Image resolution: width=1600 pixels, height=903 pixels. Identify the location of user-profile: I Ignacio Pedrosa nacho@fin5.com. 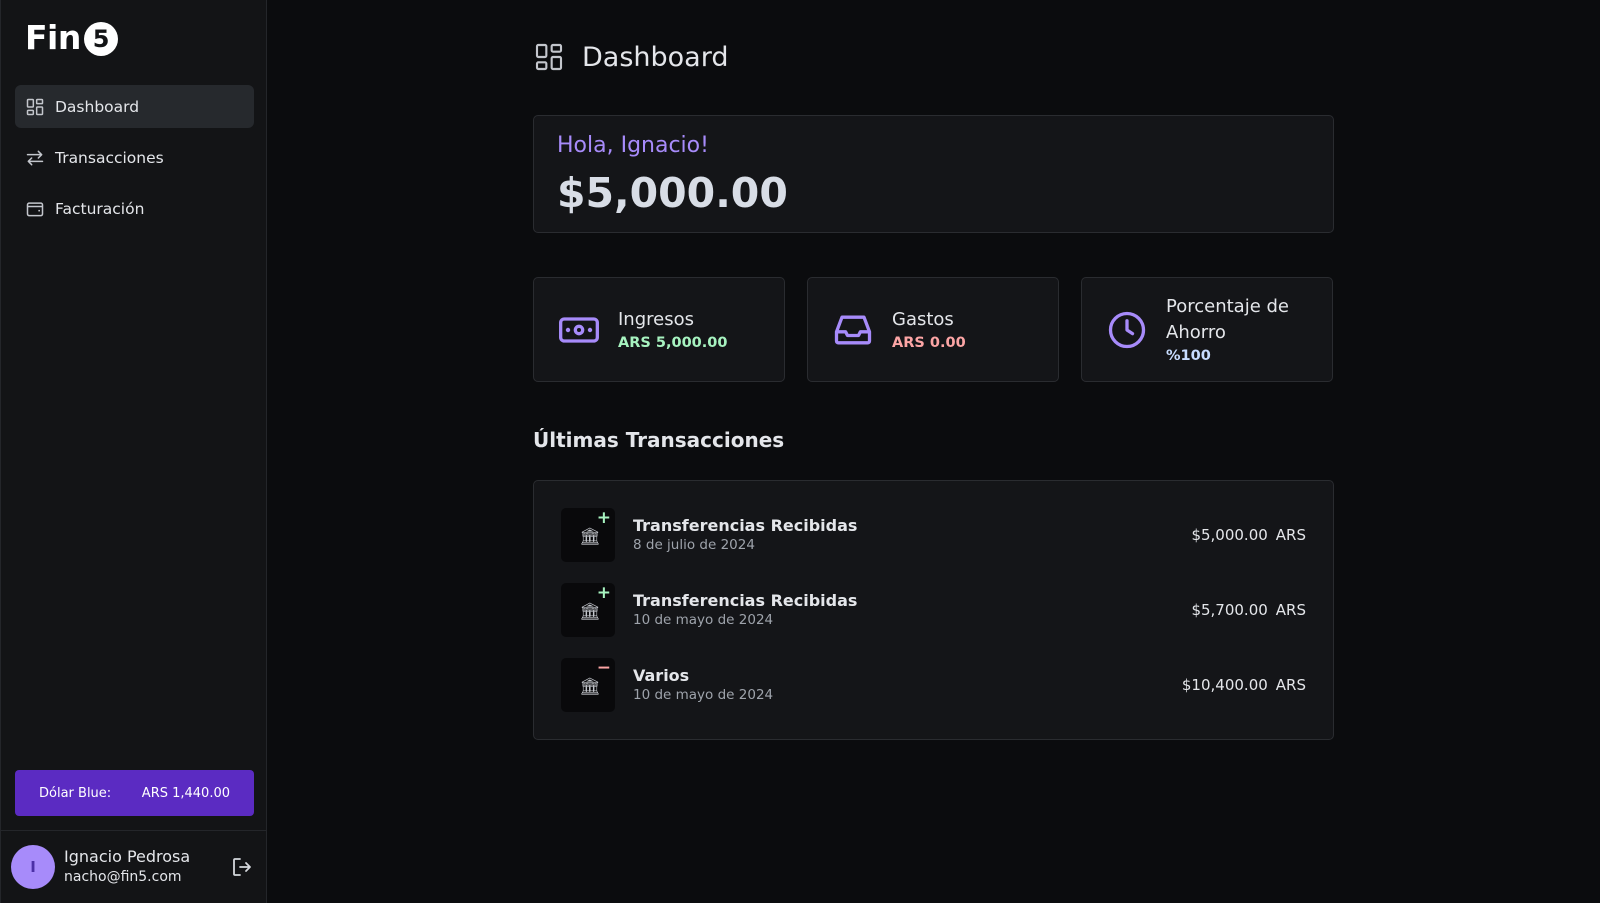
(134, 867).